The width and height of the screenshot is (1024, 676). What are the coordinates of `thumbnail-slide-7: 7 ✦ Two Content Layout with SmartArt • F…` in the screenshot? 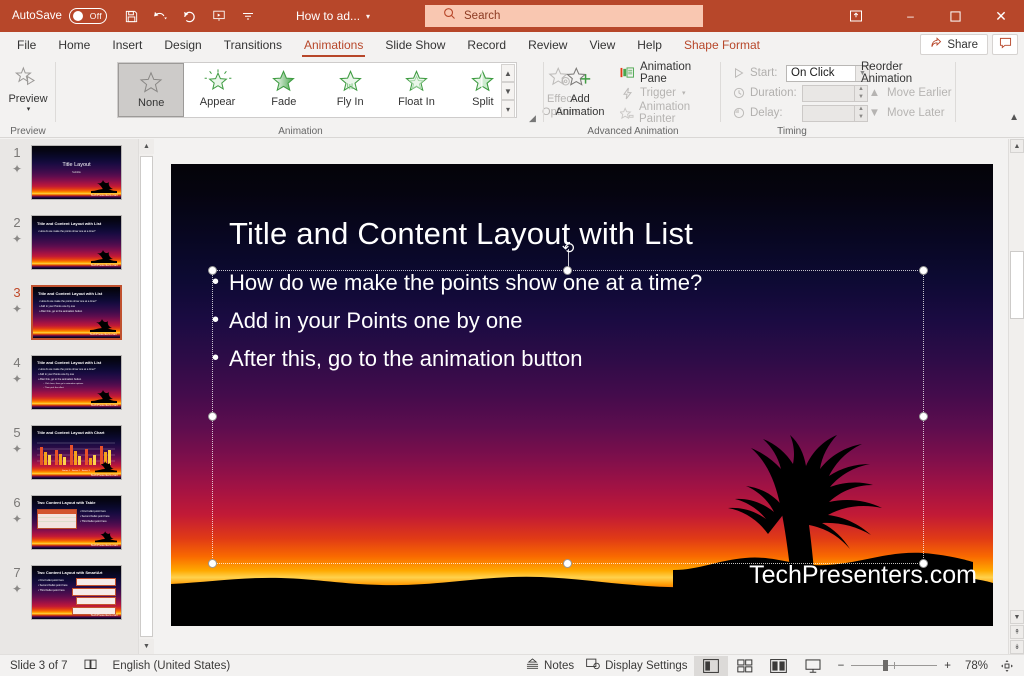 It's located at (69, 598).